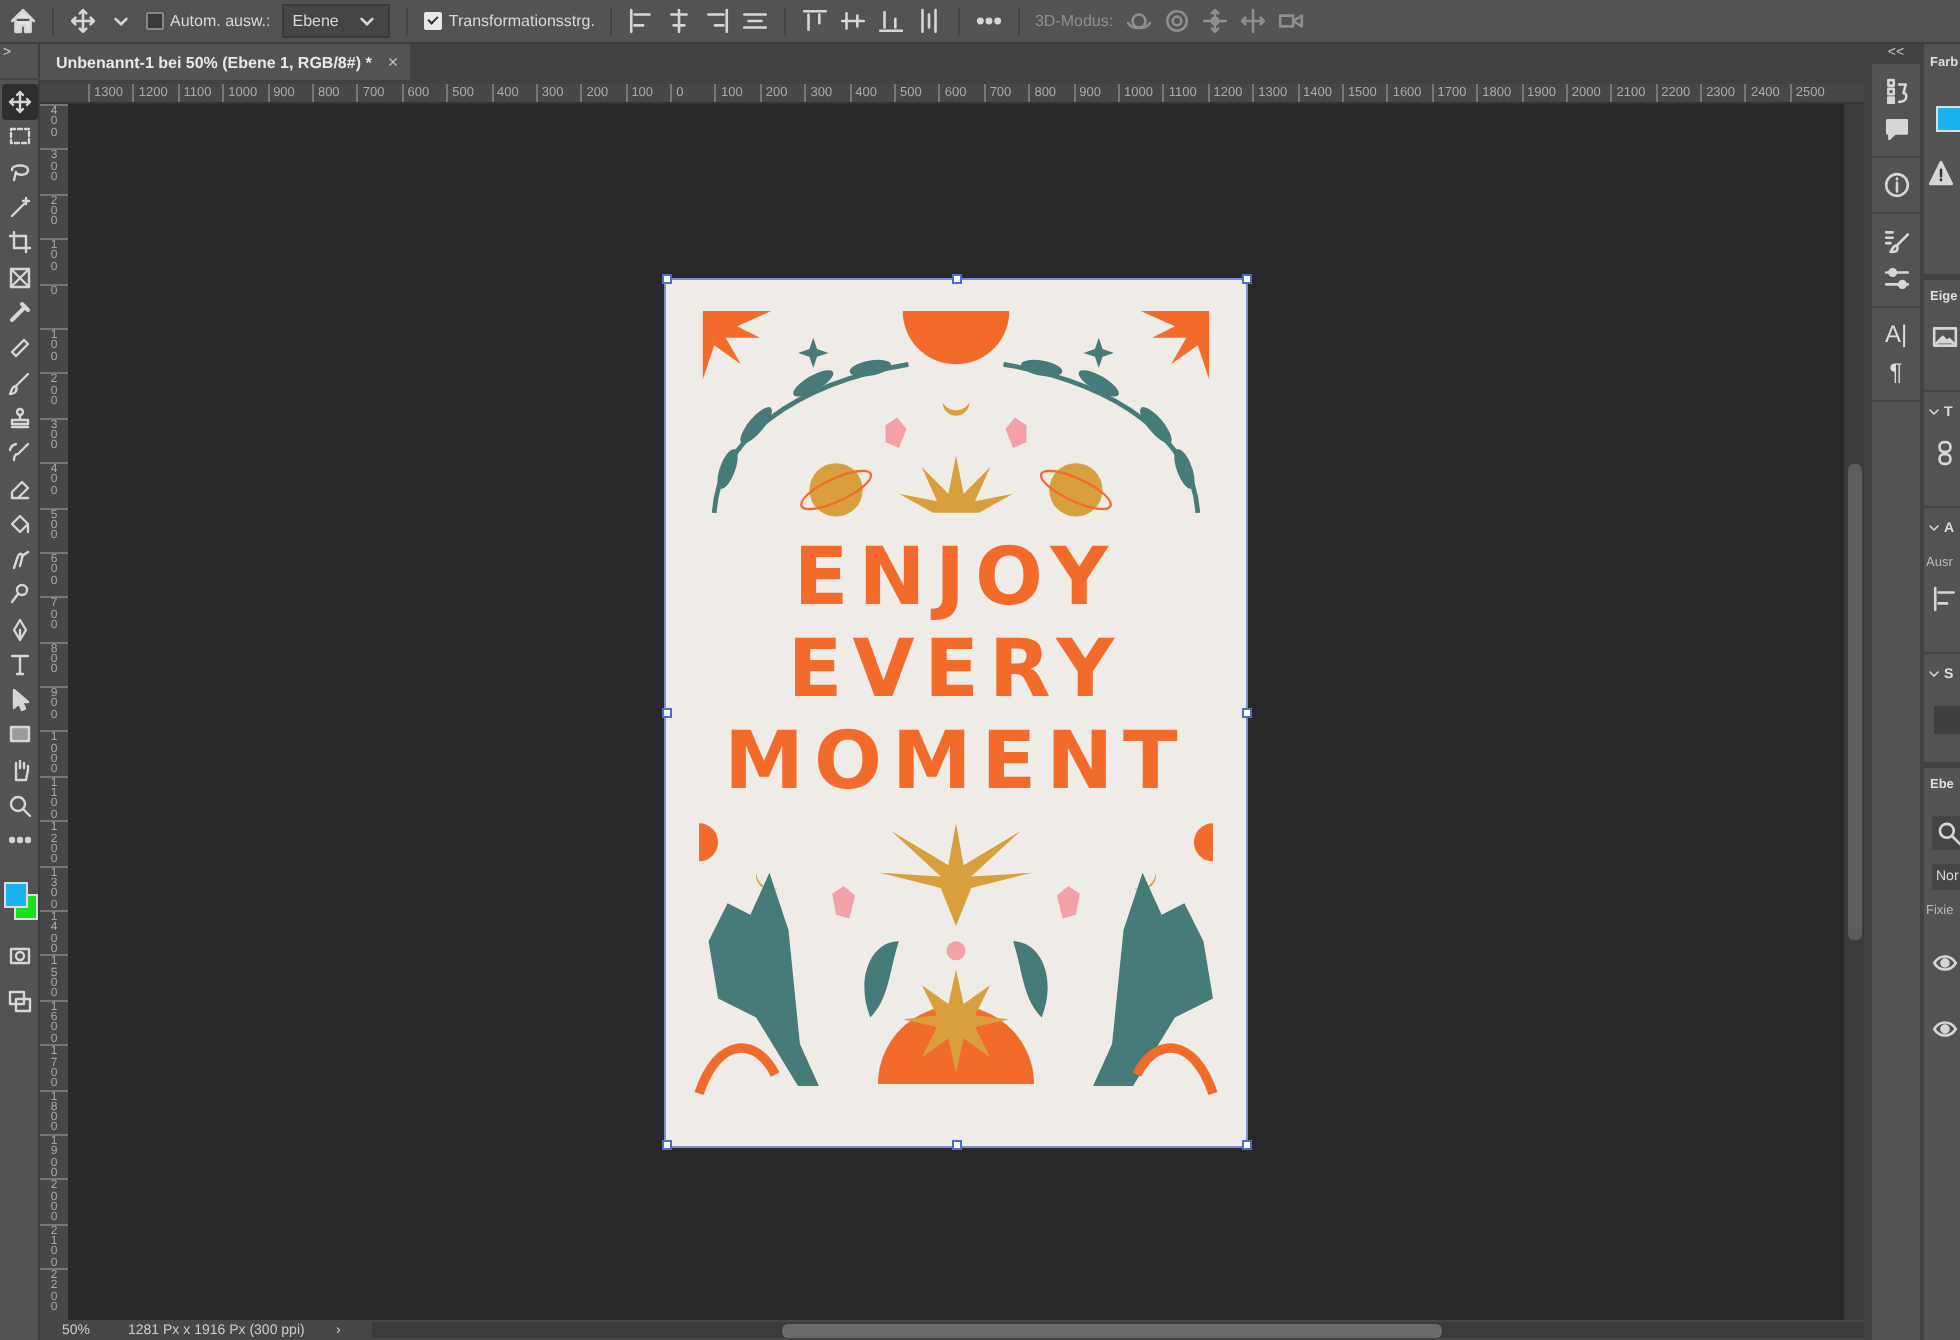  What do you see at coordinates (1290, 21) in the screenshot?
I see `camera-icon` at bounding box center [1290, 21].